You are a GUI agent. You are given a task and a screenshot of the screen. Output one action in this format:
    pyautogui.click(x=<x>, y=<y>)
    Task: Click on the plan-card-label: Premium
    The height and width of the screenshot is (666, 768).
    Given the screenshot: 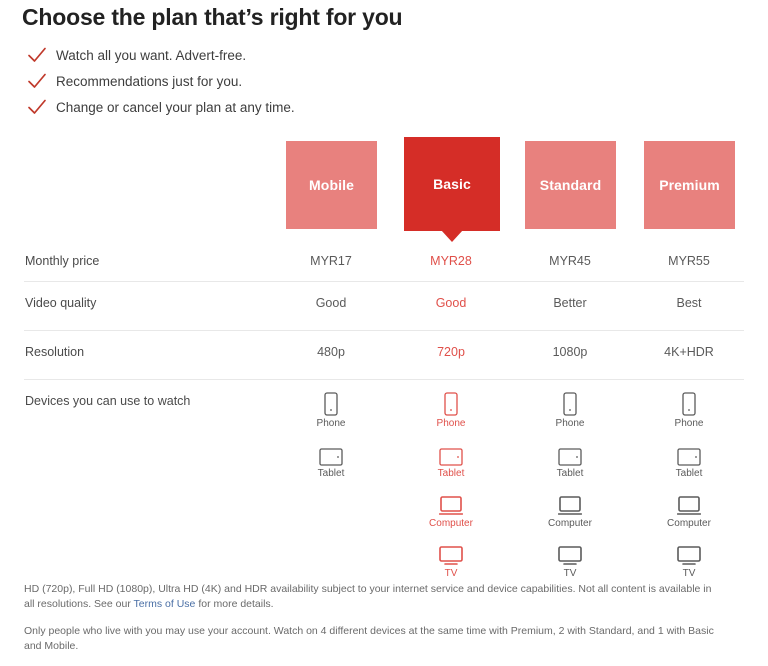 What is the action you would take?
    pyautogui.click(x=689, y=185)
    